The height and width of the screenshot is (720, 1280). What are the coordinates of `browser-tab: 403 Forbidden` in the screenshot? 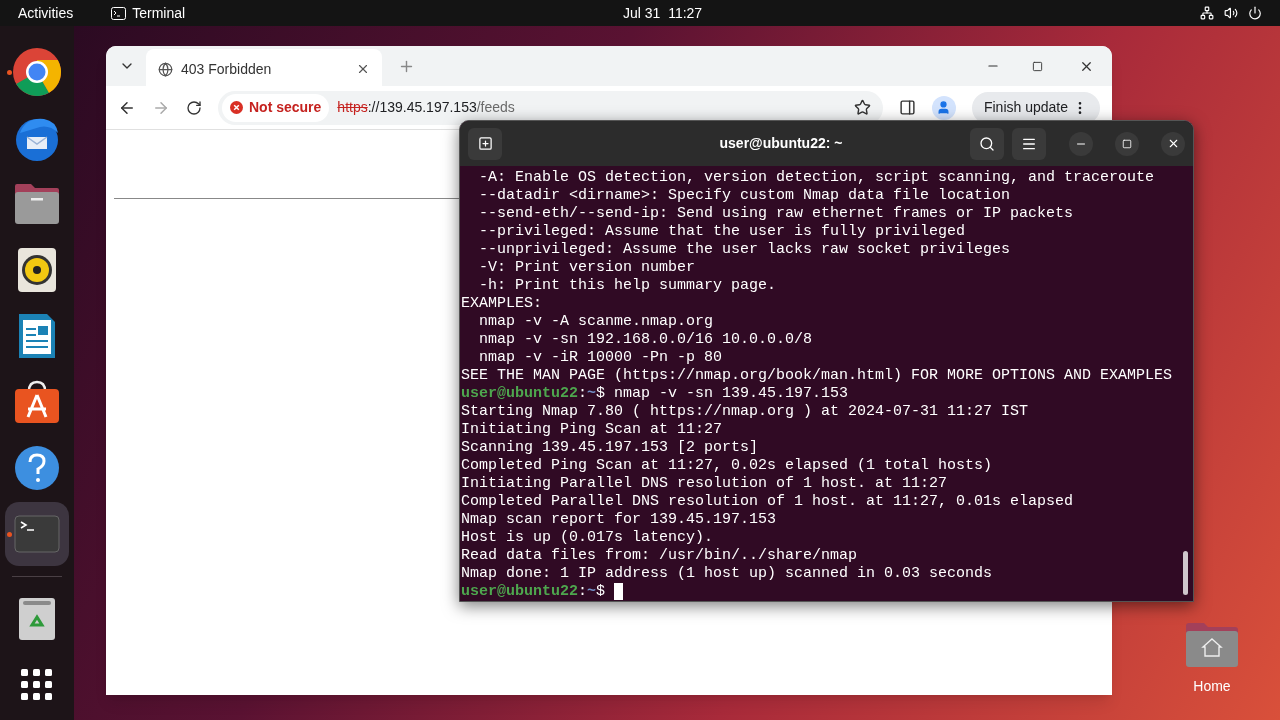 It's located at (264, 69).